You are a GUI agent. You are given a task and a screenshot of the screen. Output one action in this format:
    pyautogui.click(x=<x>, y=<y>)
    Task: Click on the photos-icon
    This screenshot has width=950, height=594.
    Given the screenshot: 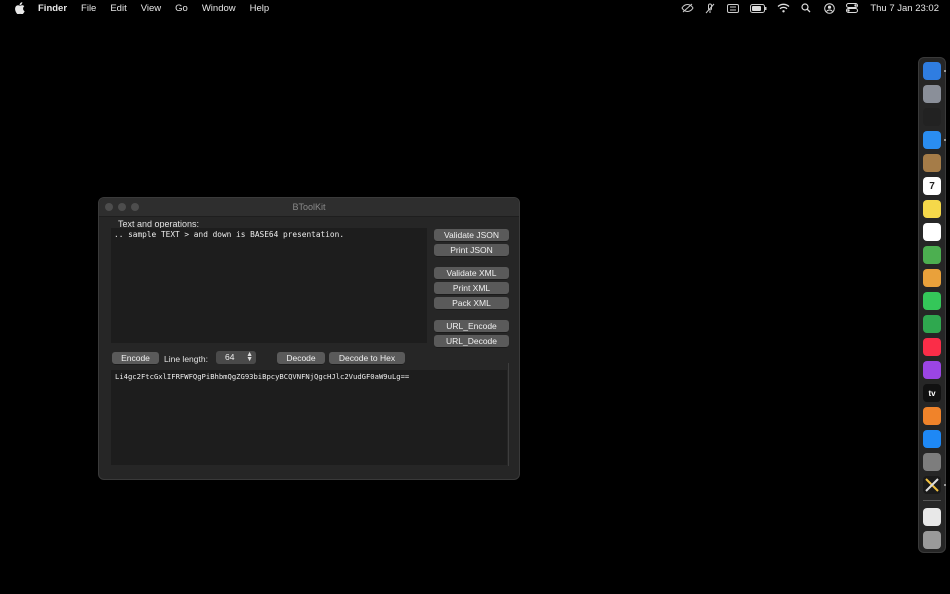 What is the action you would take?
    pyautogui.click(x=932, y=278)
    